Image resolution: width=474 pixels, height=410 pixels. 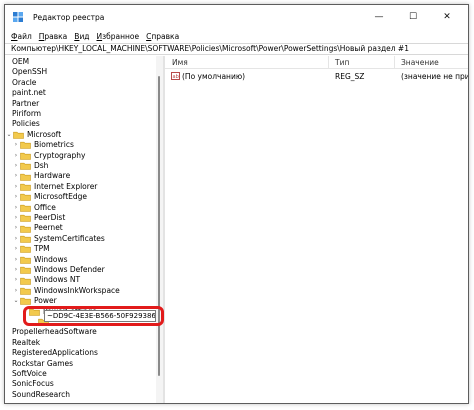 I want to click on tree-node-label: SoftVoice, so click(x=29, y=373).